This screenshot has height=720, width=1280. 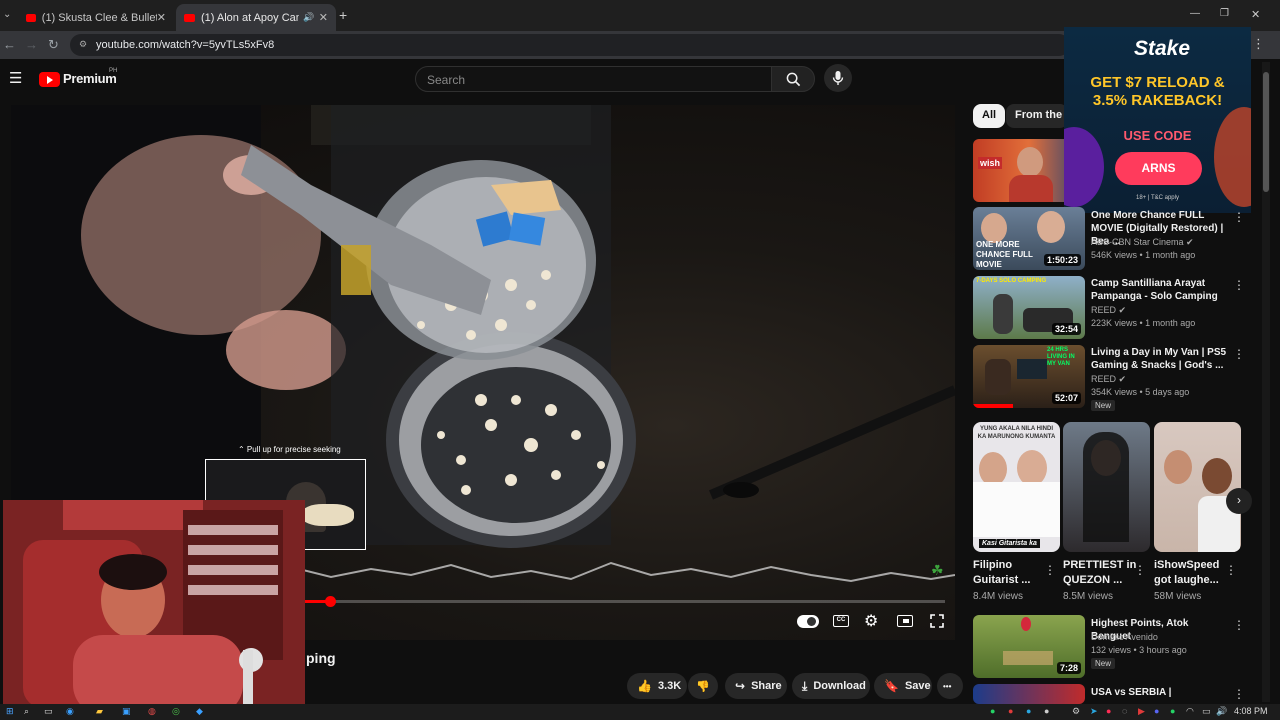 I want to click on browser-tab: (1) Skusta Clee & Bullet D - "Dy ✕, so click(x=96, y=17).